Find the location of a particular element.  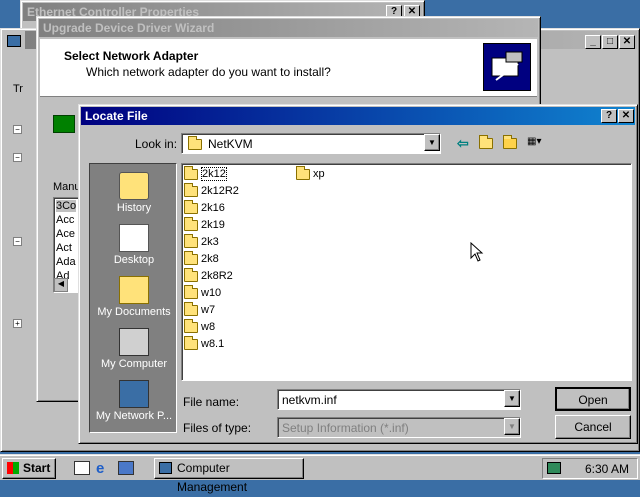

my-documents-icon is located at coordinates (134, 290).